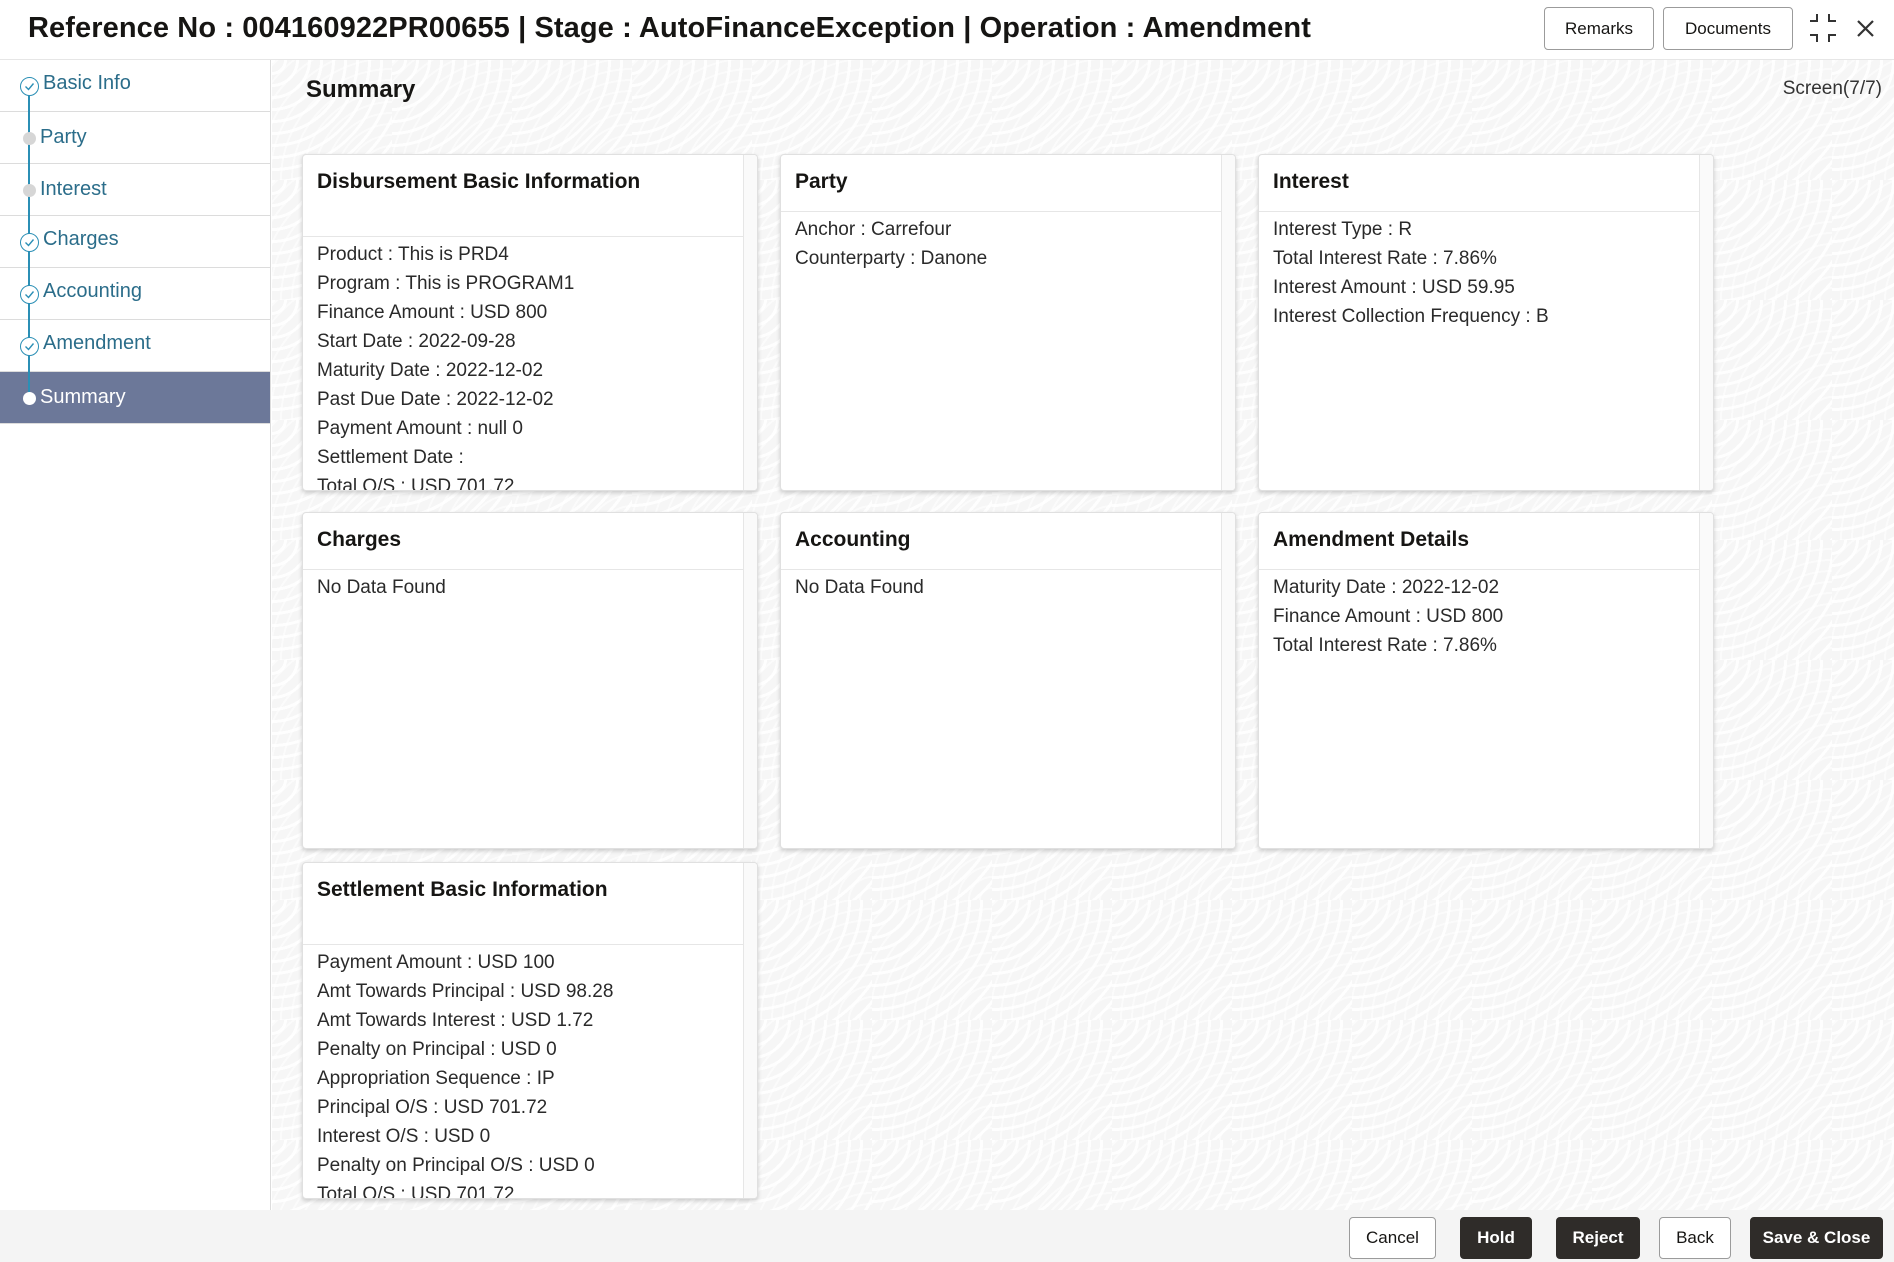 The height and width of the screenshot is (1262, 1894). What do you see at coordinates (87, 83) in the screenshot?
I see `sidebar-item-label: Basic Info` at bounding box center [87, 83].